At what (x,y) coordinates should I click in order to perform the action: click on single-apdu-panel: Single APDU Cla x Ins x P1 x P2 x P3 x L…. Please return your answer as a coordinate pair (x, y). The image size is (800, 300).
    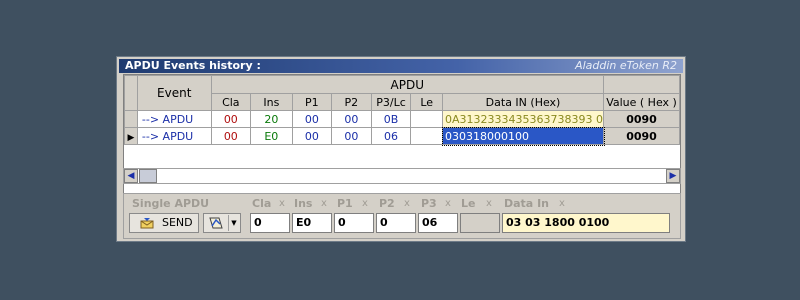
    Looking at the image, I should click on (402, 216).